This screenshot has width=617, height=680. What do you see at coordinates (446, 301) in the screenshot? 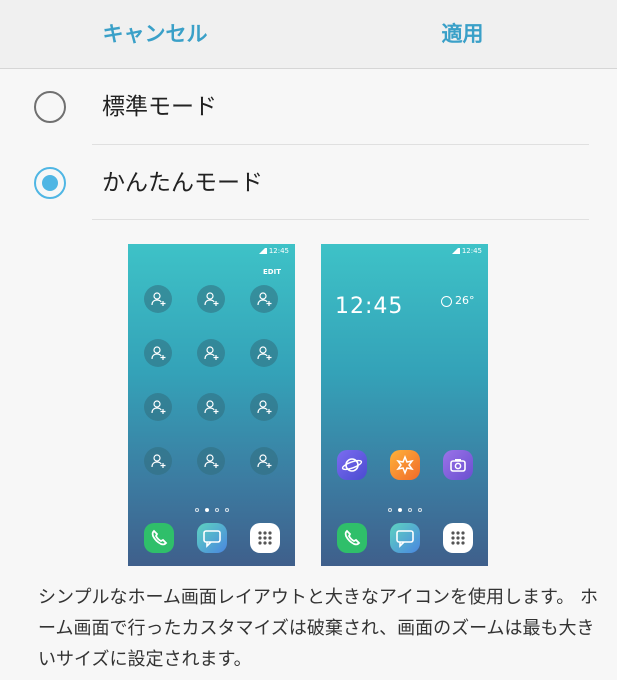
I see `weather-icon` at bounding box center [446, 301].